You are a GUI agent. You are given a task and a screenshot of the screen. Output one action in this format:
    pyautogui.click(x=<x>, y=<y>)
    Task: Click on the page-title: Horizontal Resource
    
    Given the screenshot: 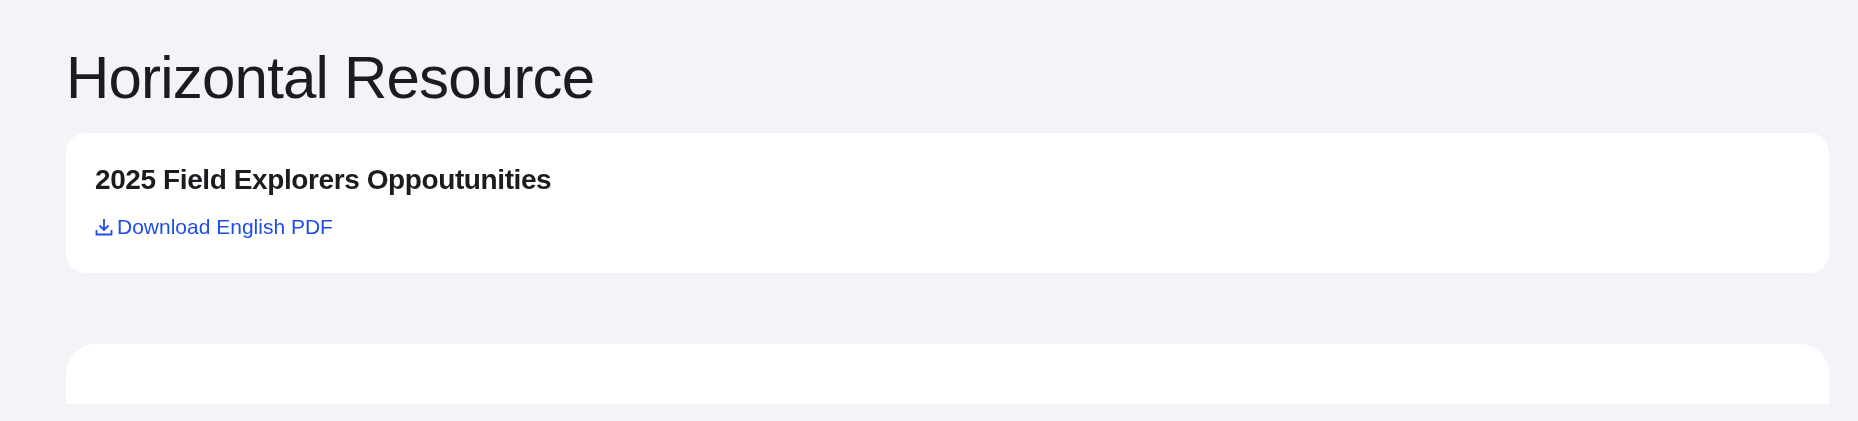 What is the action you would take?
    pyautogui.click(x=331, y=78)
    